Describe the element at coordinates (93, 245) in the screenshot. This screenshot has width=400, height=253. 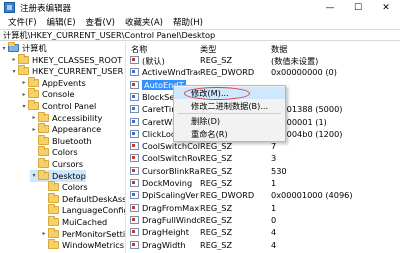
I see `tree-item-label: WindowMetrics` at that location.